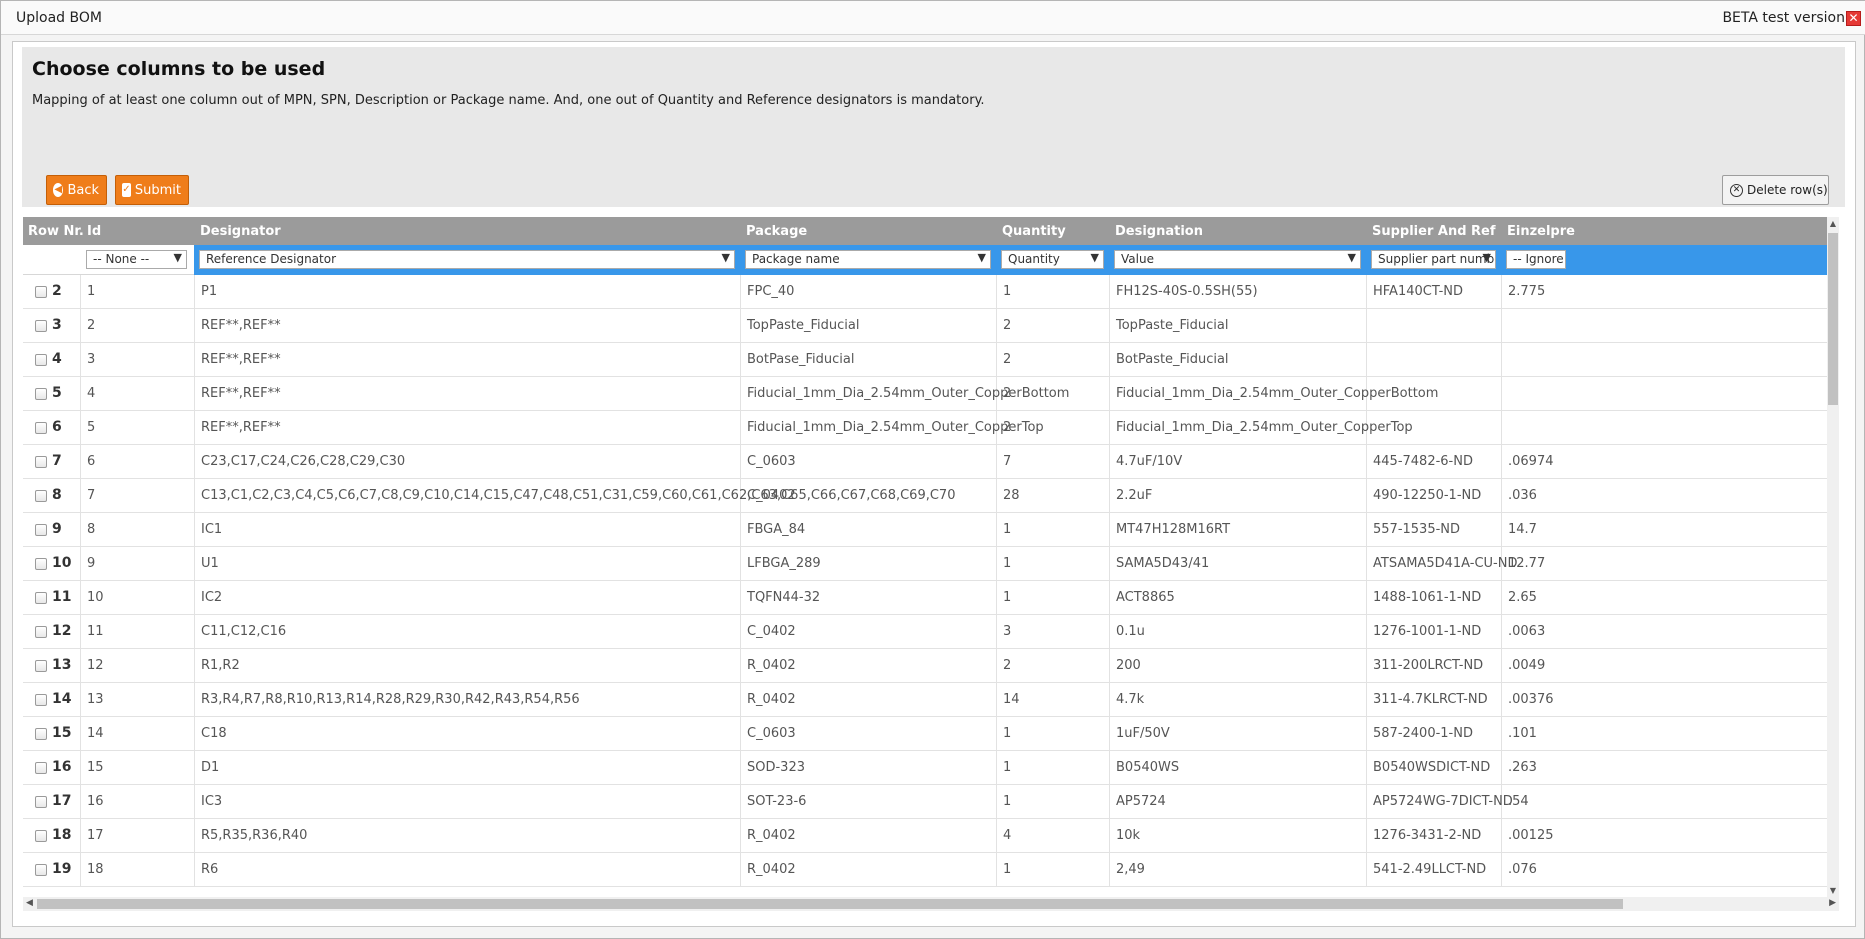 The height and width of the screenshot is (939, 1865). Describe the element at coordinates (1832, 903) in the screenshot. I see `scroll-right-icon: ▶` at that location.